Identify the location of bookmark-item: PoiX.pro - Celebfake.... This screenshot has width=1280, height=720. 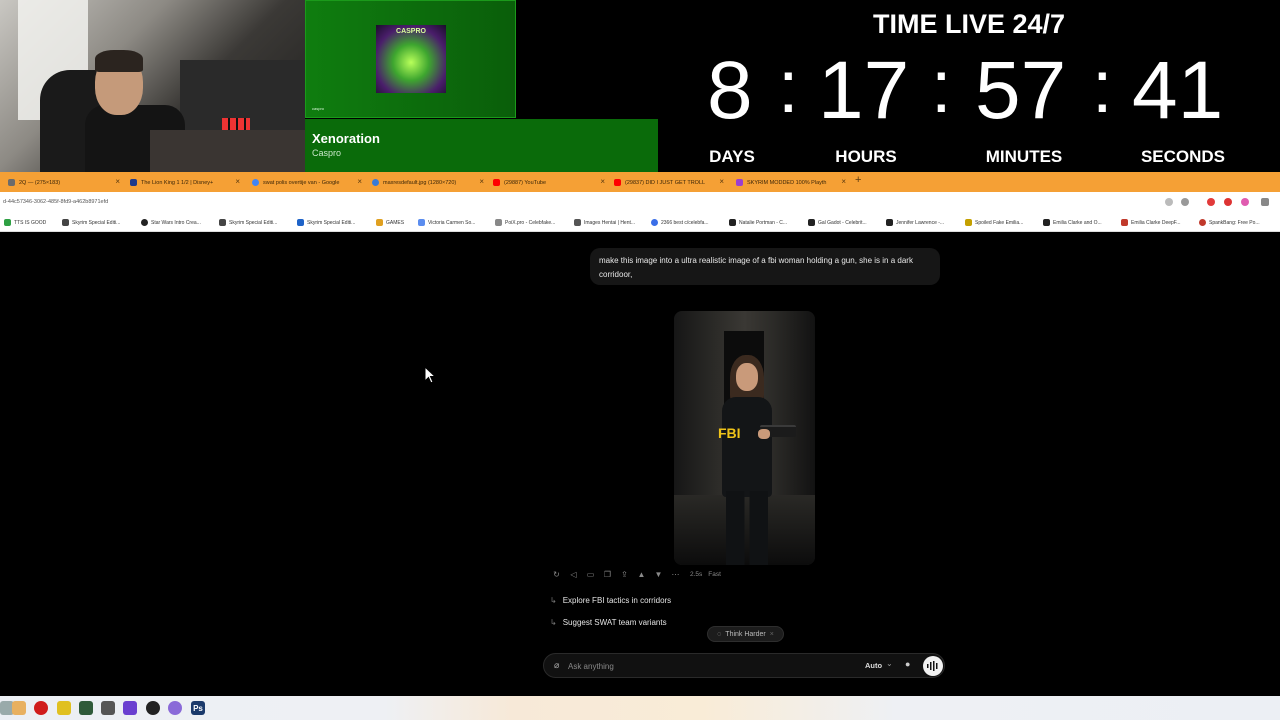
(525, 222).